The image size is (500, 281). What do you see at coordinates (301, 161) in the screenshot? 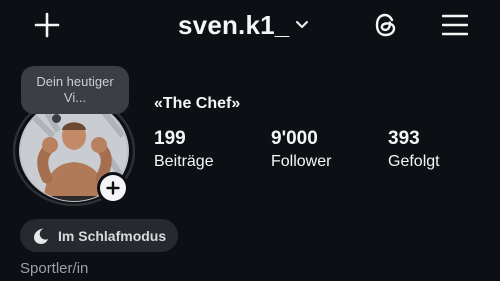
I see `stat-followers-label: Follower` at bounding box center [301, 161].